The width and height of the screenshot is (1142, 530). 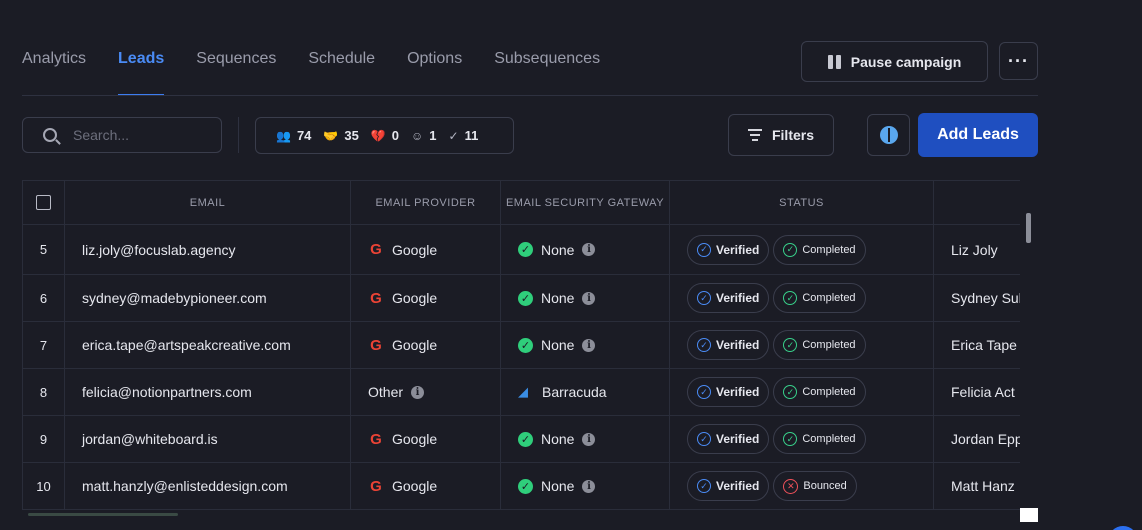 I want to click on lead-name: Felicia Act, so click(x=976, y=392).